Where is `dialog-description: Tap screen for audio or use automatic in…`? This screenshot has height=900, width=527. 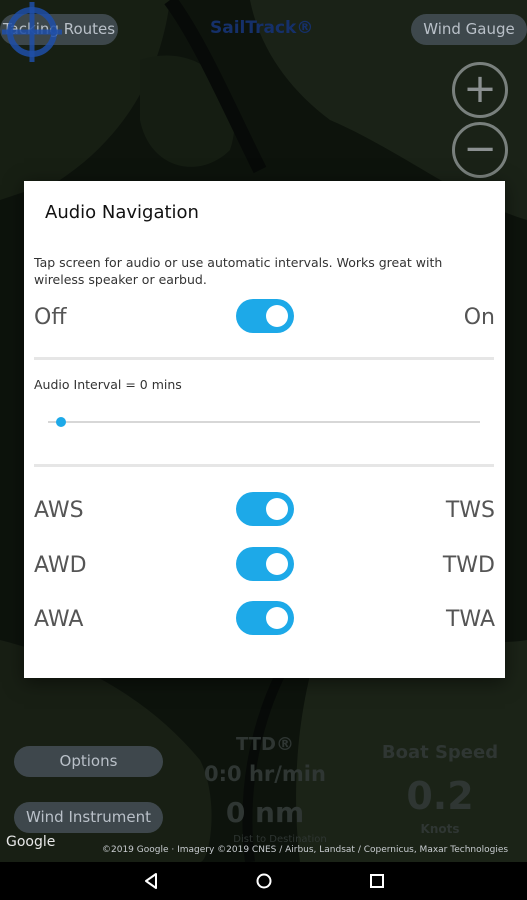
dialog-description: Tap screen for audio or use automatic in… is located at coordinates (238, 271).